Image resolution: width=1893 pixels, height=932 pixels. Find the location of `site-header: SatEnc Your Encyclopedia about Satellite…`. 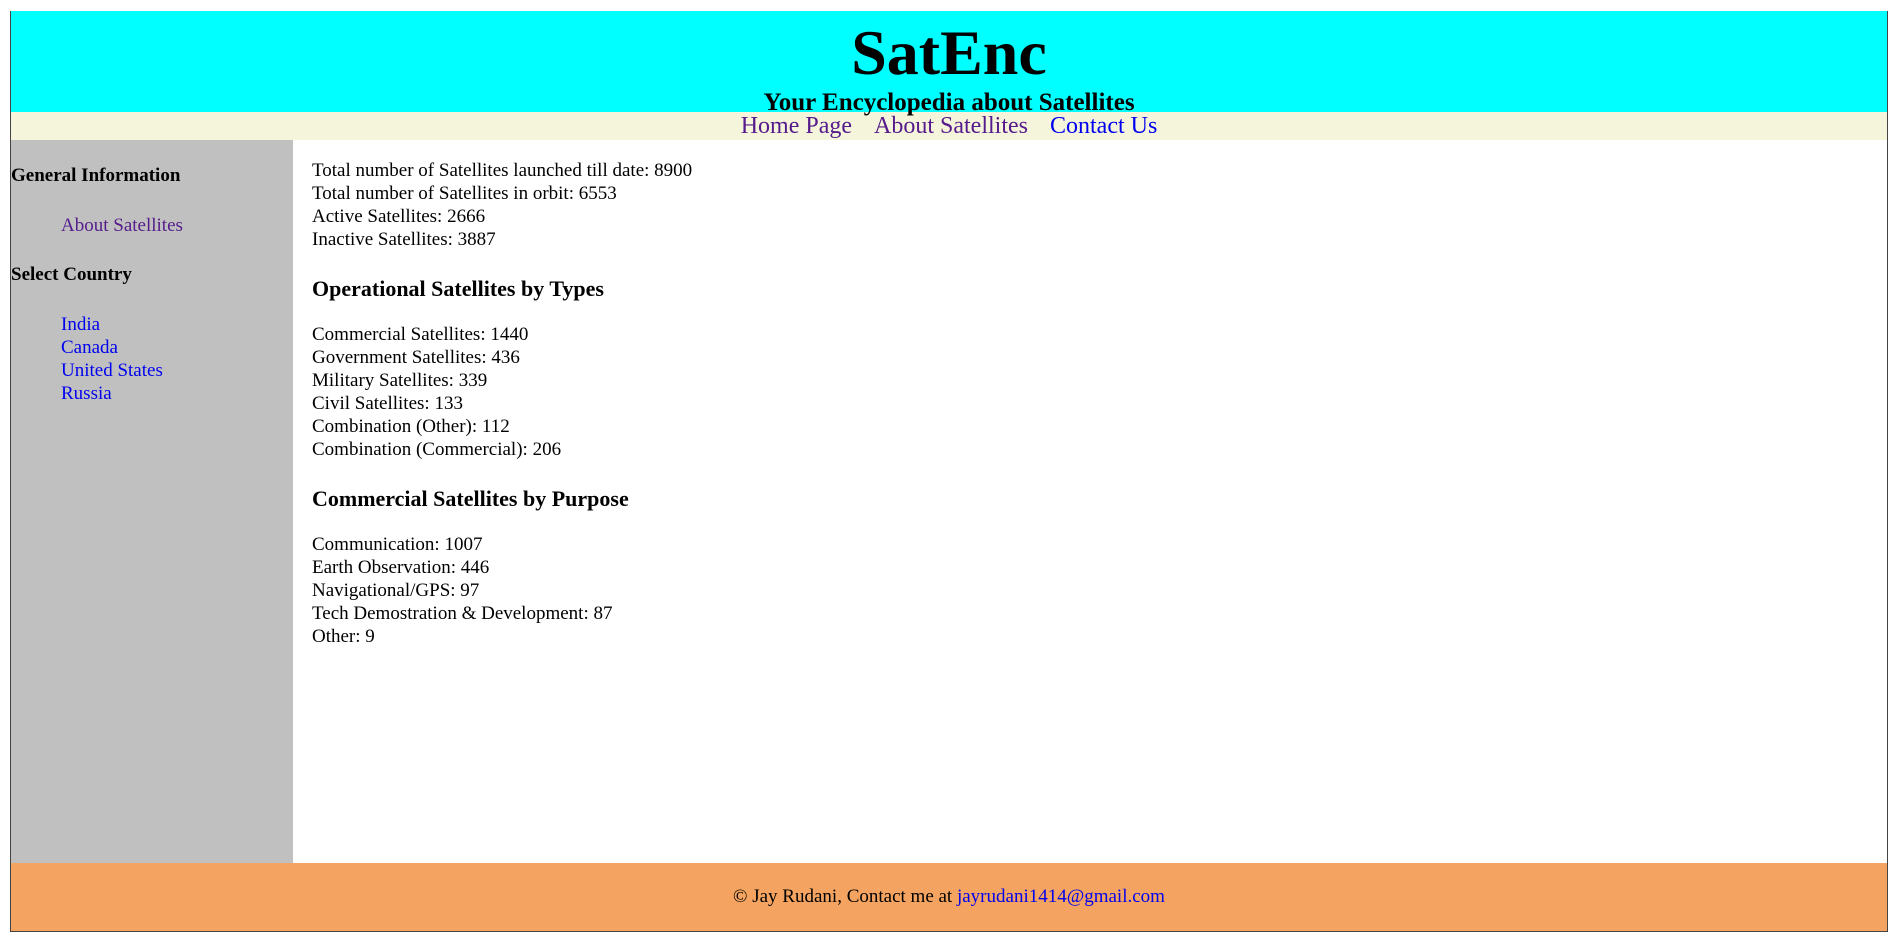

site-header: SatEnc Your Encyclopedia about Satellite… is located at coordinates (949, 63).